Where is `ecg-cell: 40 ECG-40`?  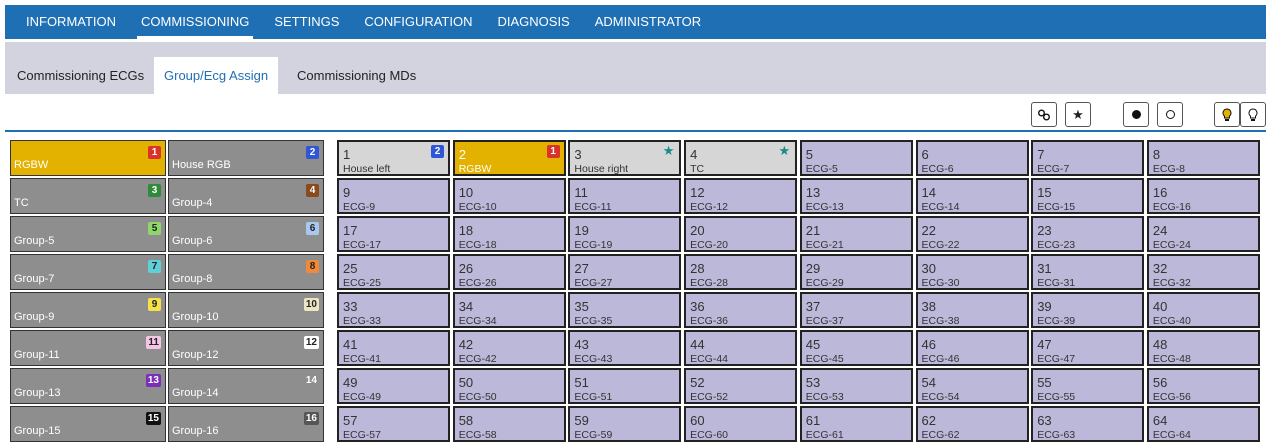
ecg-cell: 40 ECG-40 is located at coordinates (1203, 310).